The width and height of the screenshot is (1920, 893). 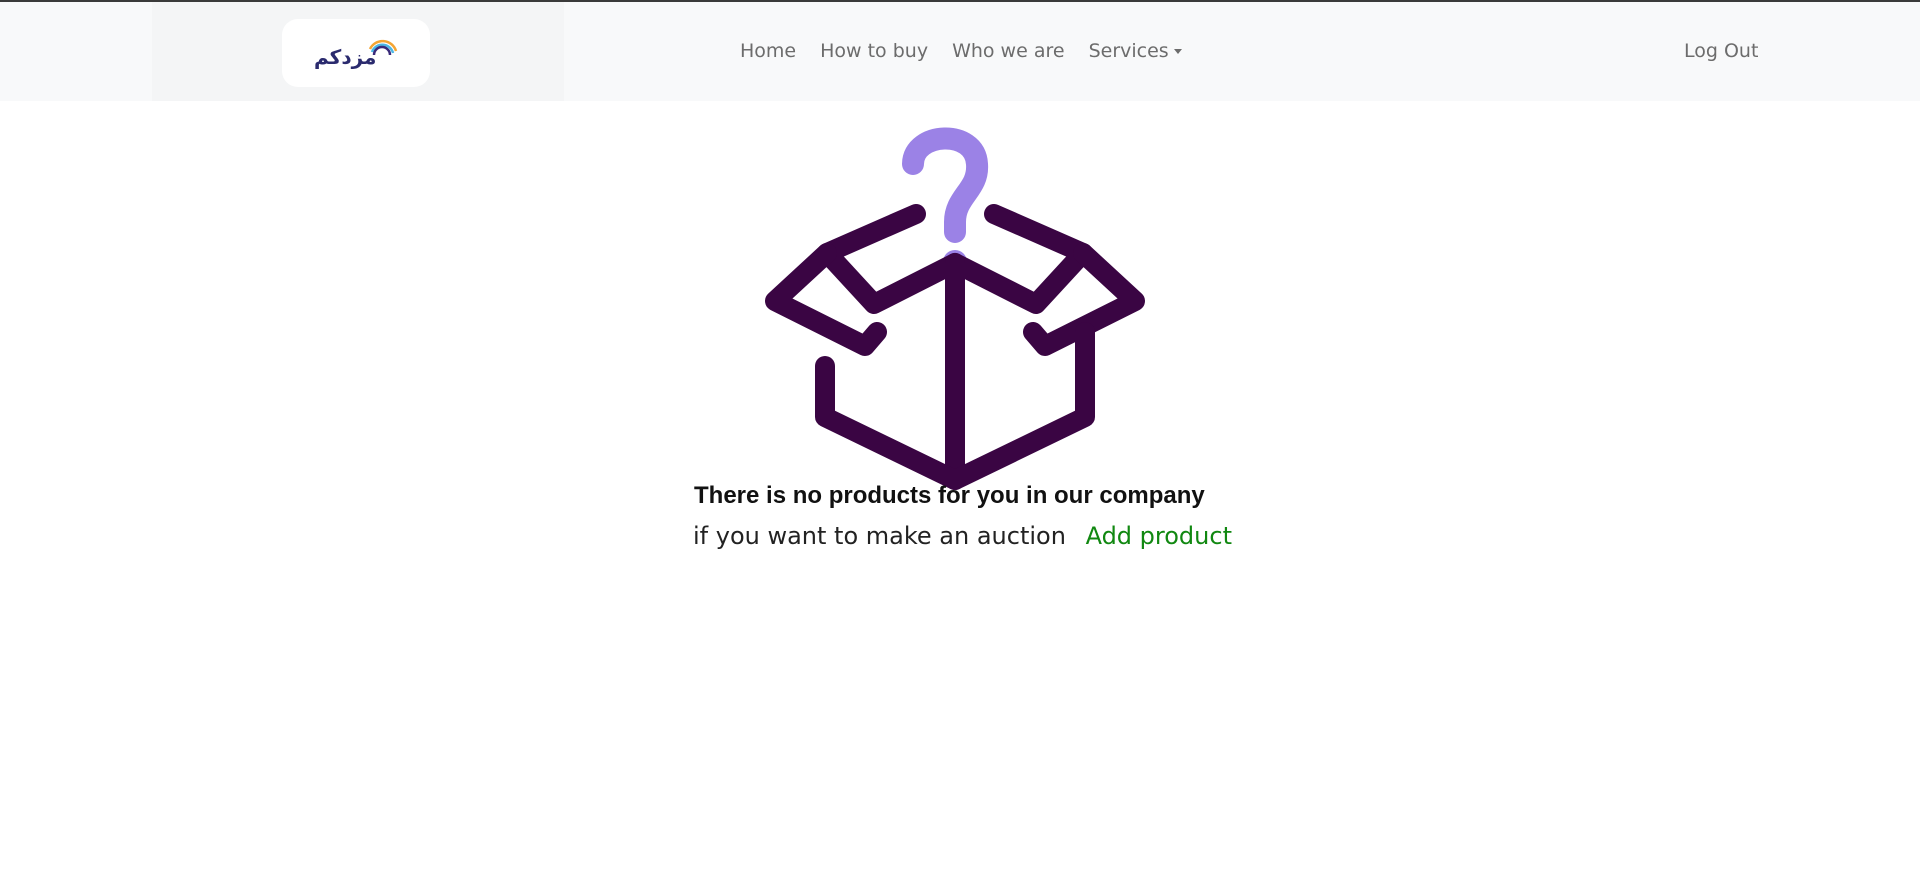 What do you see at coordinates (874, 51) in the screenshot?
I see `nav-how-to-buy: How to buy` at bounding box center [874, 51].